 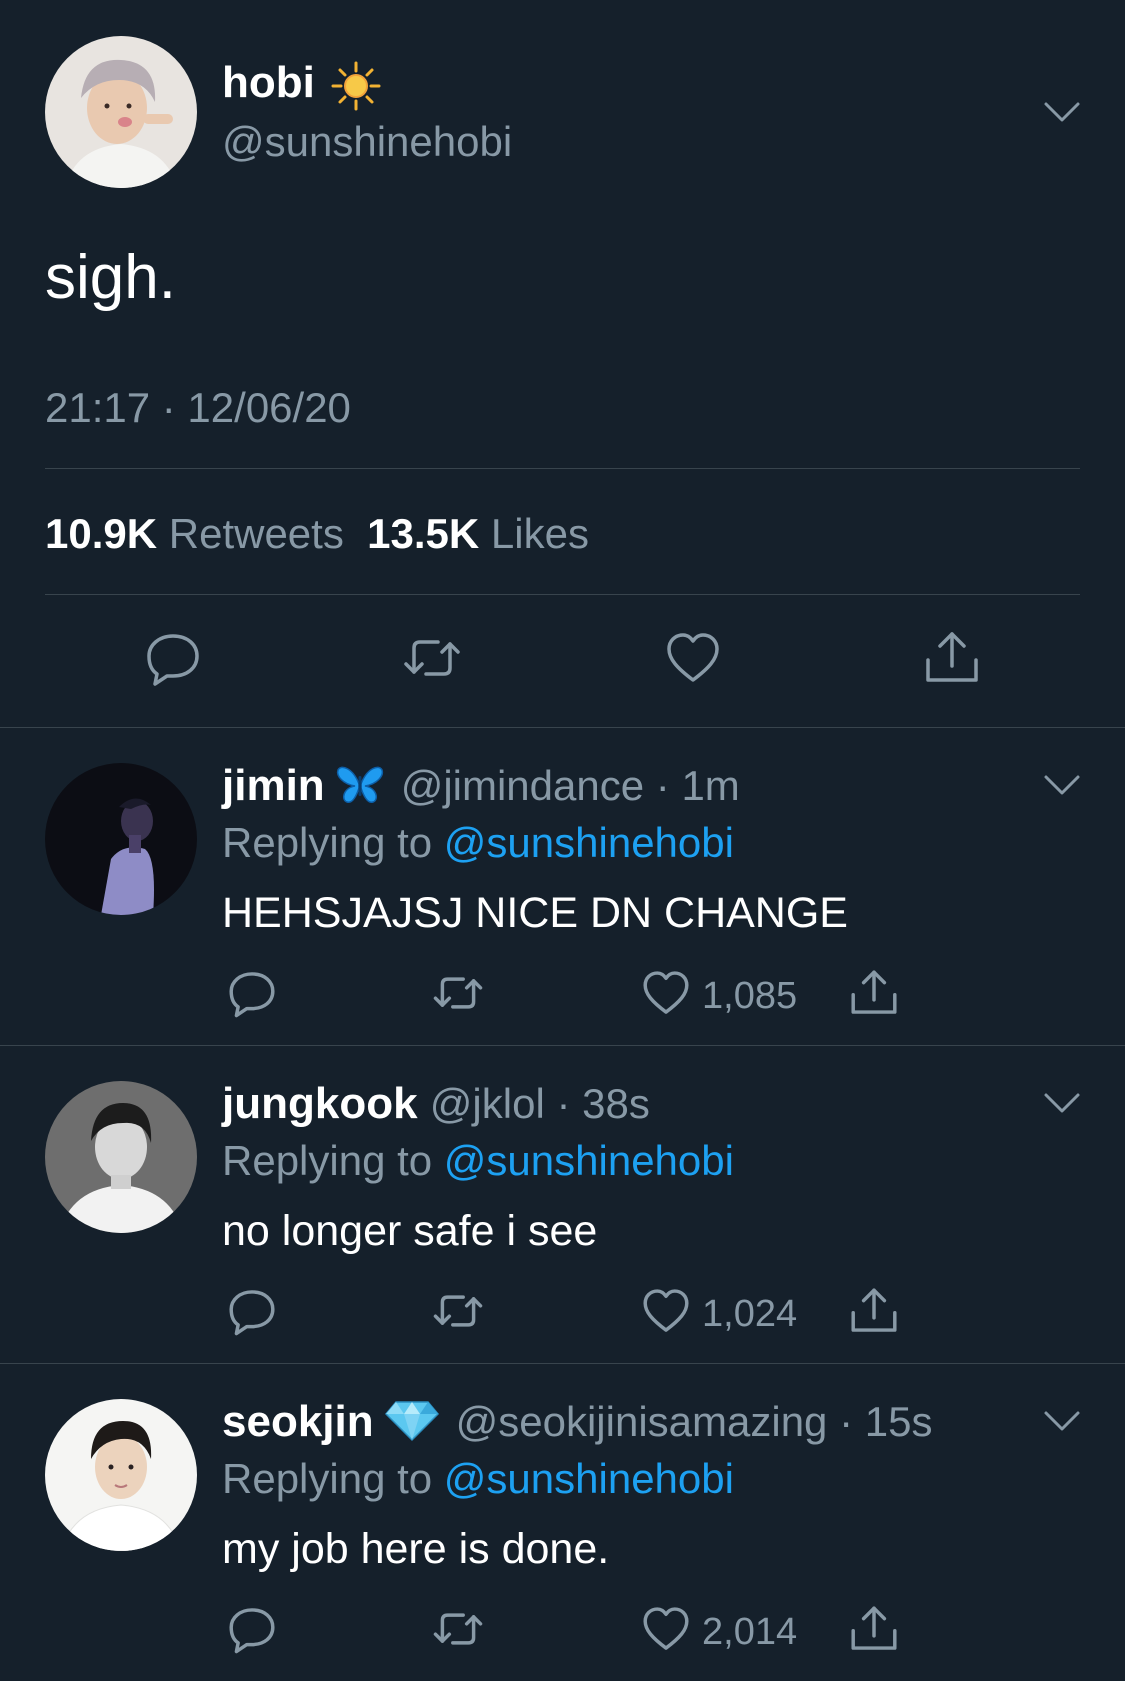 What do you see at coordinates (423, 533) in the screenshot?
I see `likes-count: 13.5K` at bounding box center [423, 533].